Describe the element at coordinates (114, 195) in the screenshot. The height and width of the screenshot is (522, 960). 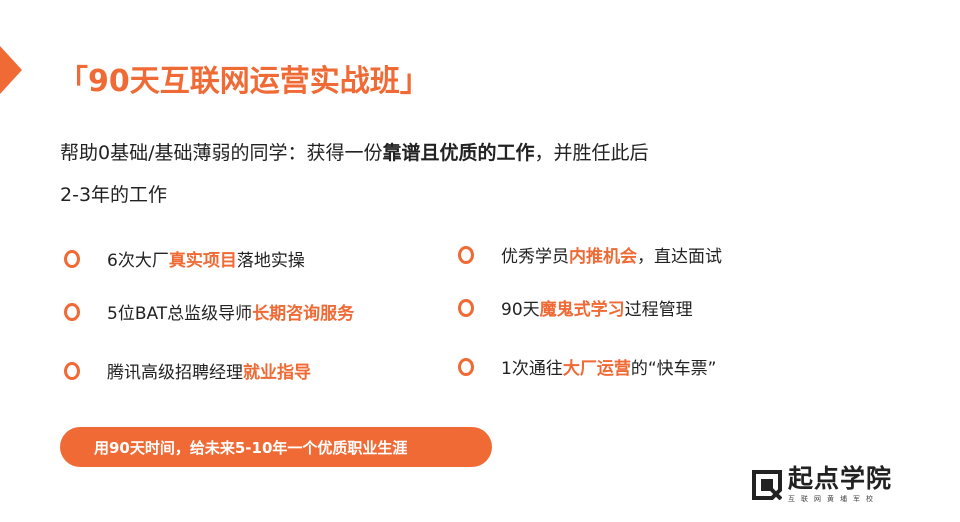
I see `subtitle-line-2: 2-3年的工作` at that location.